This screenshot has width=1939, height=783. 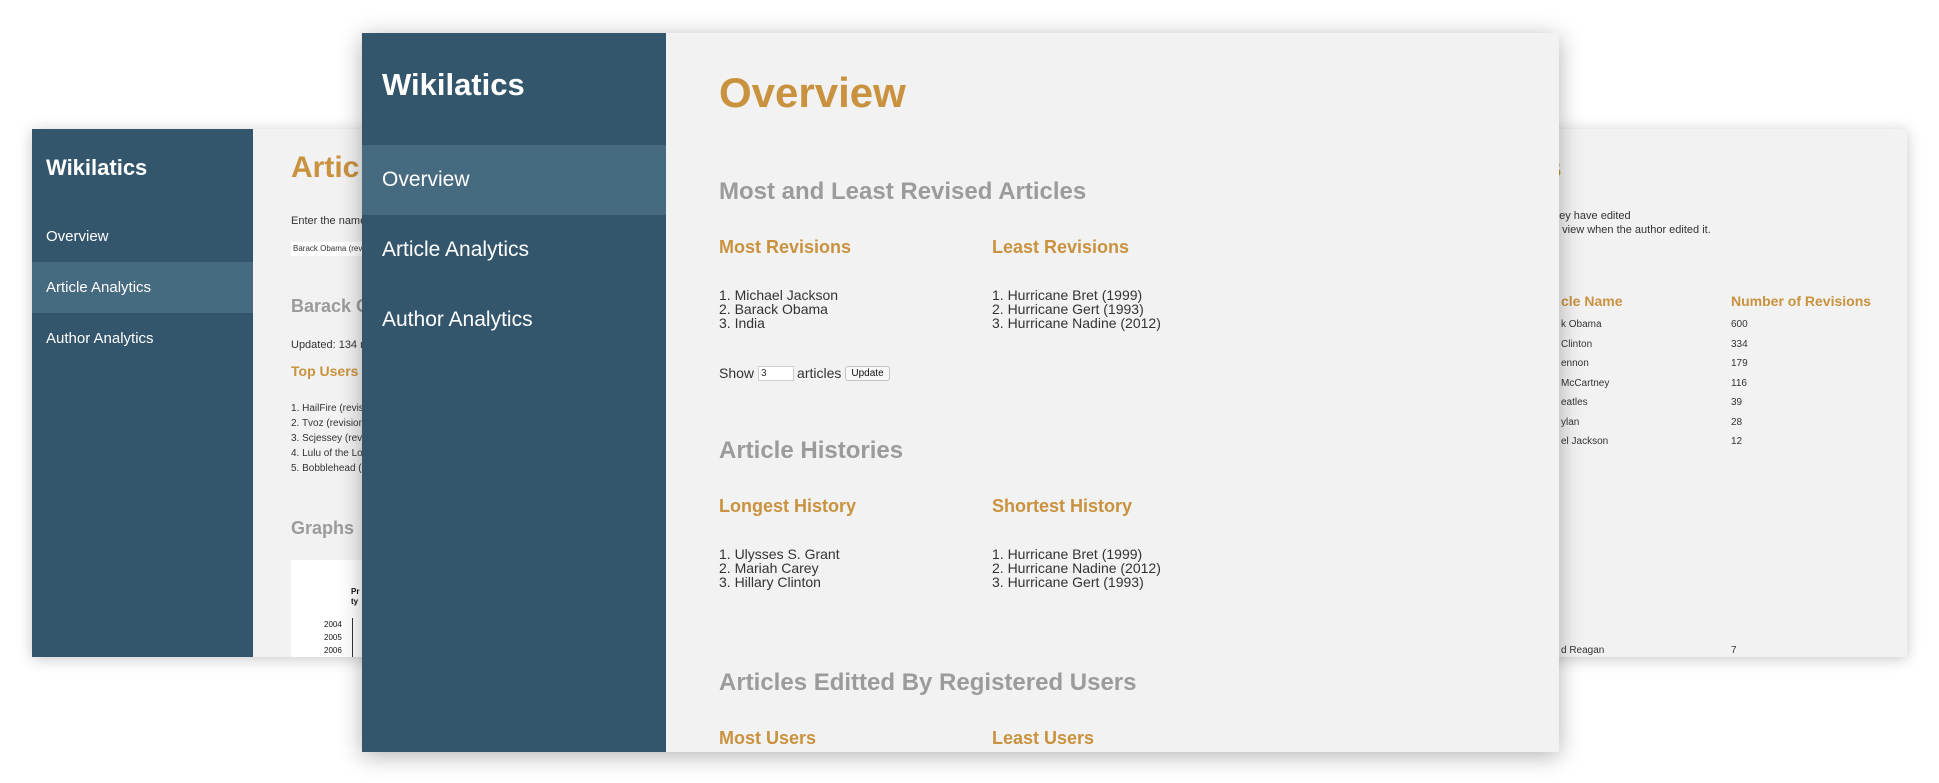 What do you see at coordinates (1713, 444) in the screenshot?
I see `table-row: el Jackson 12` at bounding box center [1713, 444].